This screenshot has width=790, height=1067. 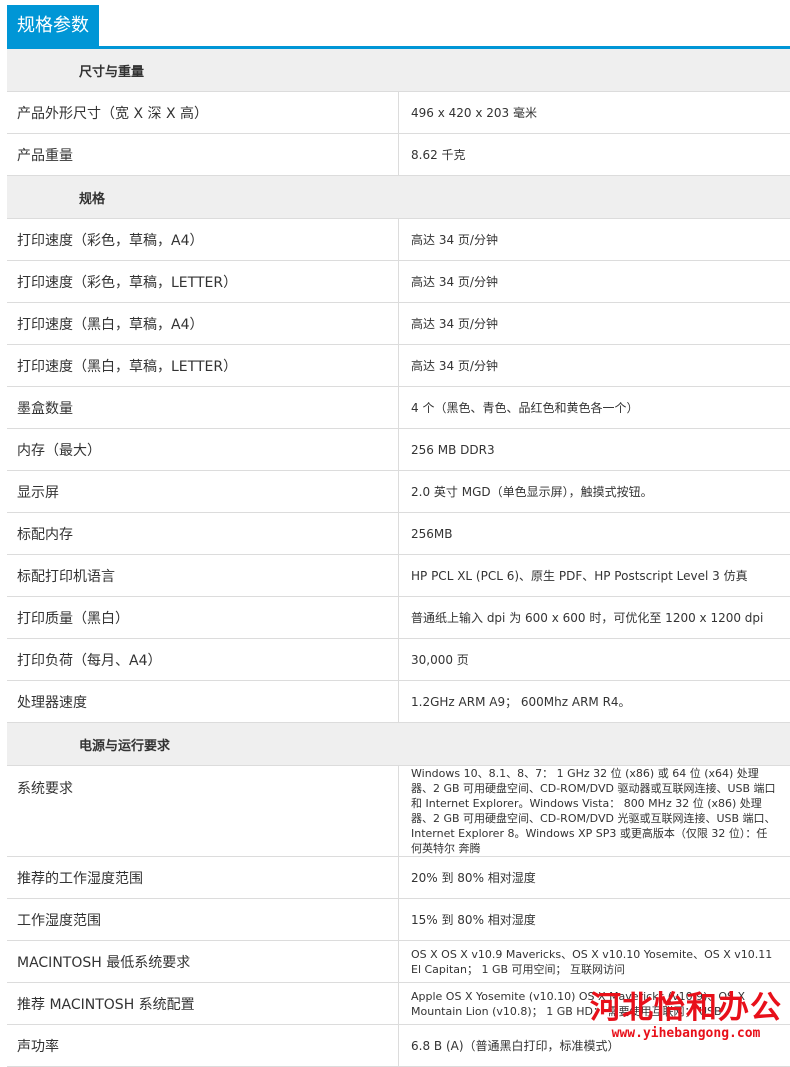 I want to click on spec-header-title: 规格参数, so click(x=53, y=25).